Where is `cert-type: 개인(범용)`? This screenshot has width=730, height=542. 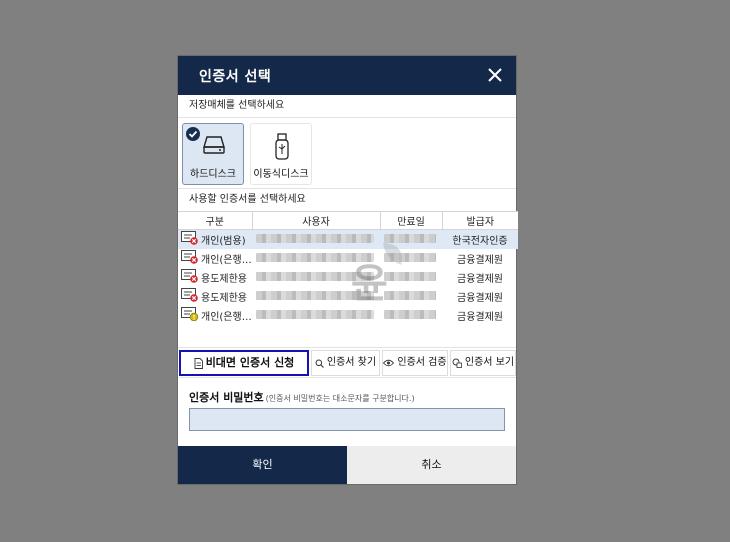 cert-type: 개인(범용) is located at coordinates (223, 241).